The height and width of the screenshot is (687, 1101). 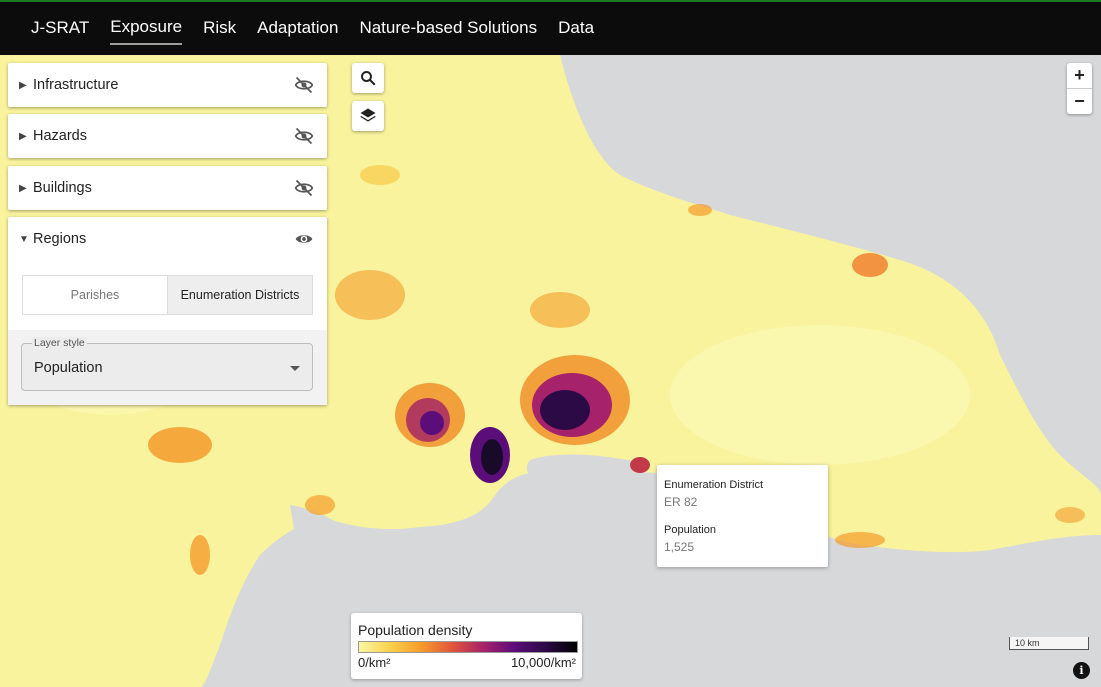 What do you see at coordinates (690, 530) in the screenshot?
I see `tooltip-population-label: Population` at bounding box center [690, 530].